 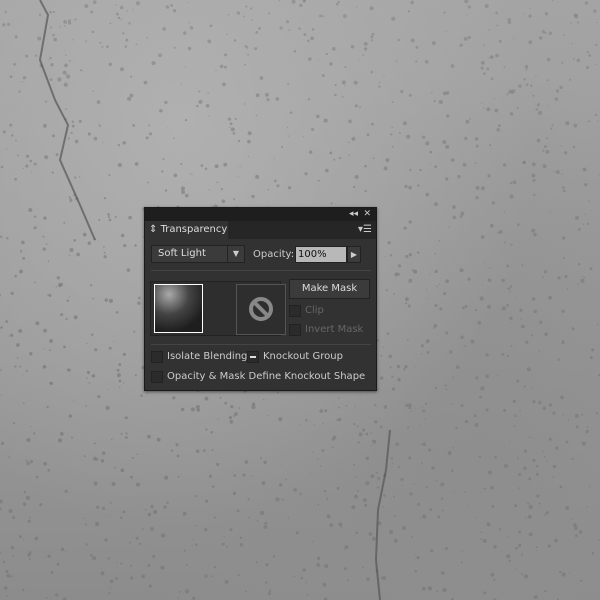 I want to click on knockout-group-checkbox, so click(x=253, y=357).